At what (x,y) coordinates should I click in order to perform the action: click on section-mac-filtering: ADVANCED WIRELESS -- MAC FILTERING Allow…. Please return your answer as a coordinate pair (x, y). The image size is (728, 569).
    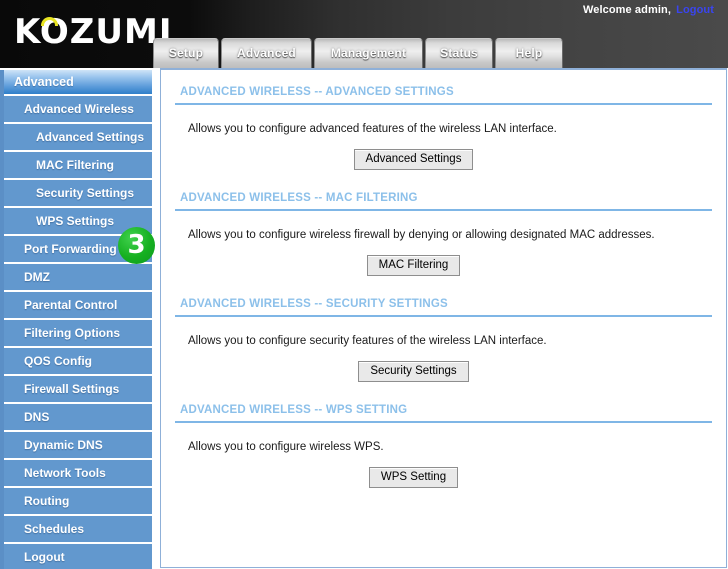
    Looking at the image, I should click on (443, 229).